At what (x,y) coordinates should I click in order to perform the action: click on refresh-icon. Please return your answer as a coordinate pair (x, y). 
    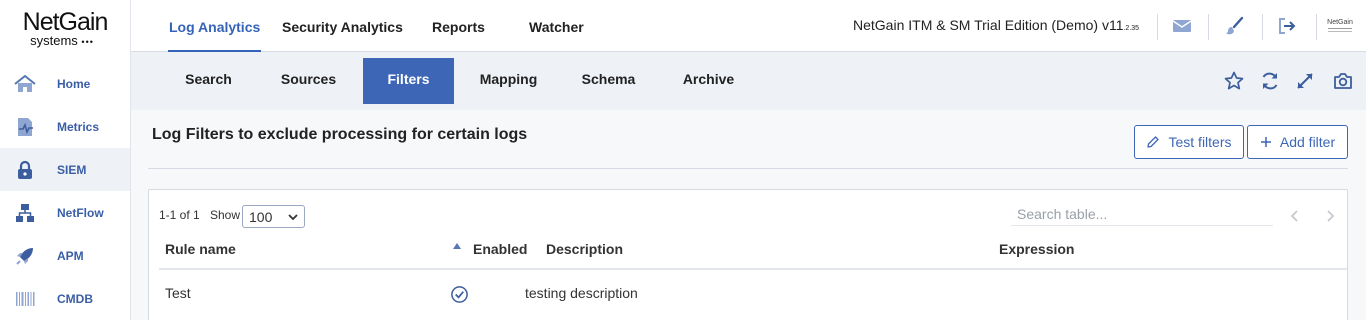
    Looking at the image, I should click on (1270, 81).